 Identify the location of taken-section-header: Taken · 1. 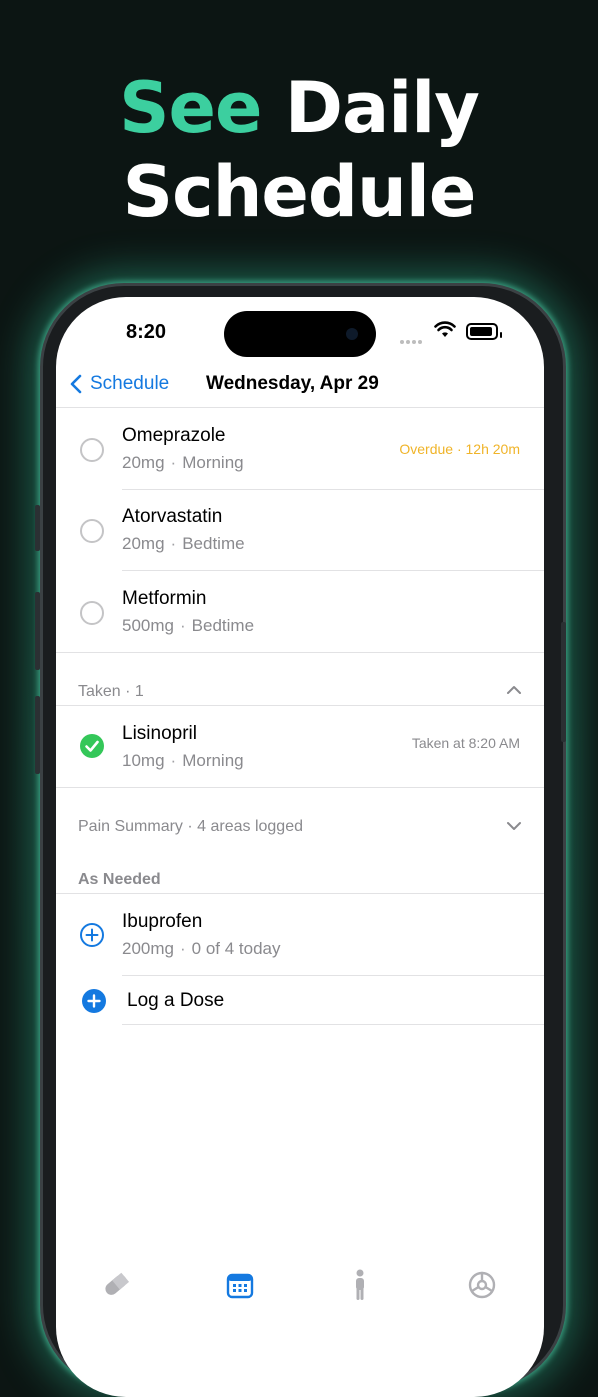
(111, 692).